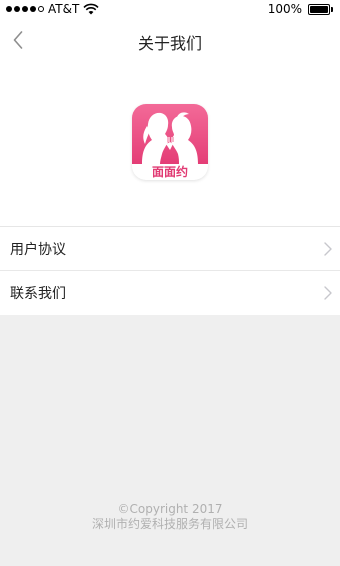 This screenshot has height=566, width=340. Describe the element at coordinates (38, 294) in the screenshot. I see `menu-item-label: 联系我们` at that location.